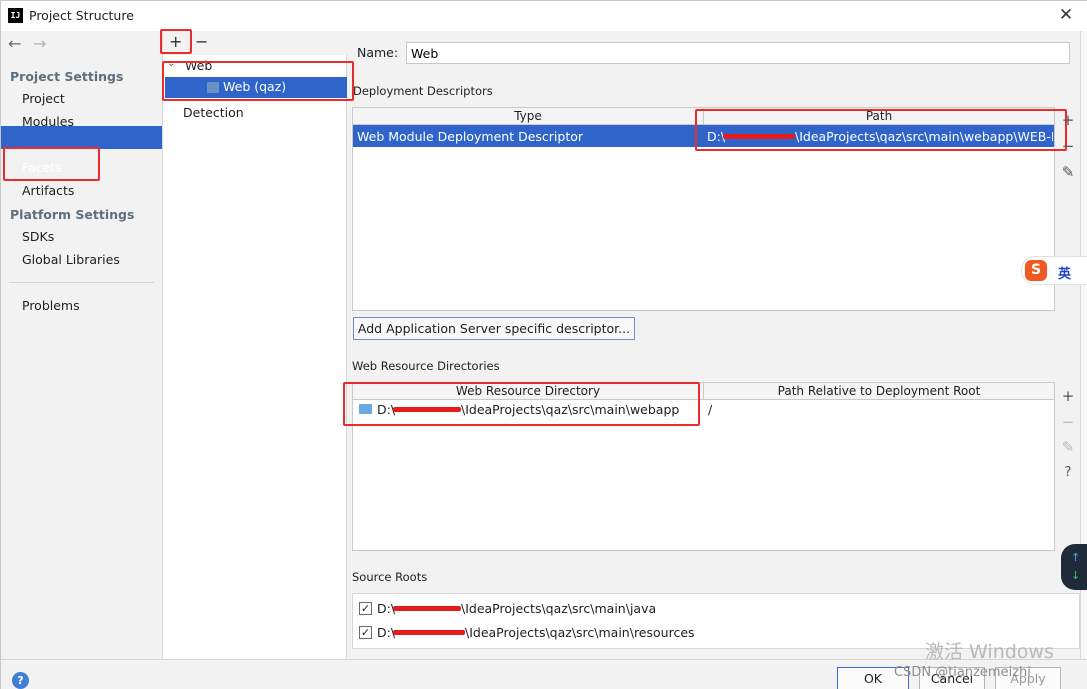 The height and width of the screenshot is (689, 1087). Describe the element at coordinates (1064, 272) in the screenshot. I see `ime-language-indicator: 英` at that location.